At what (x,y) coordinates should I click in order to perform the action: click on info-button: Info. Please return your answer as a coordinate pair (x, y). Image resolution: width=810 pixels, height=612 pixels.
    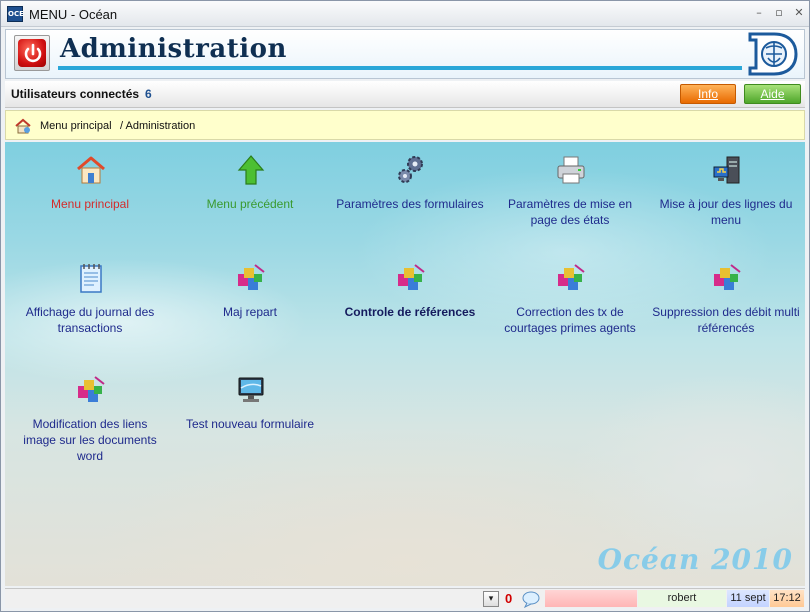
    Looking at the image, I should click on (708, 94).